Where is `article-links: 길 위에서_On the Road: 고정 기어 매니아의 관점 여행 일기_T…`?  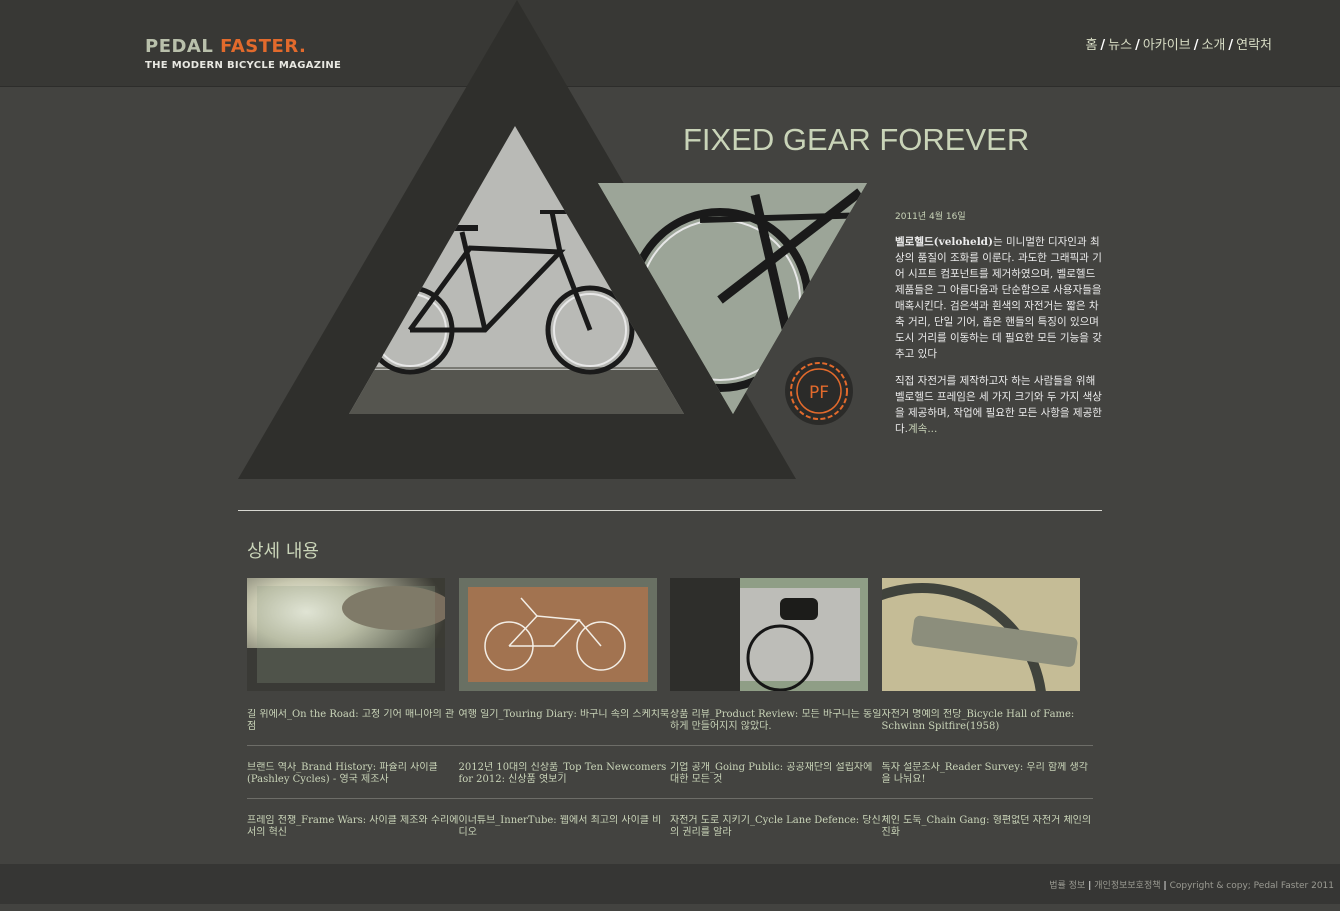 article-links: 길 위에서_On the Road: 고정 기어 매니아의 관점 여행 일기_T… is located at coordinates (670, 785).